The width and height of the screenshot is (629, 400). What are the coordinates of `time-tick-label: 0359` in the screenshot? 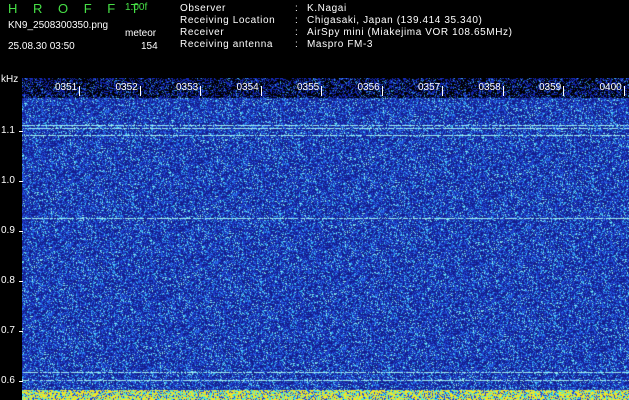 It's located at (550, 87).